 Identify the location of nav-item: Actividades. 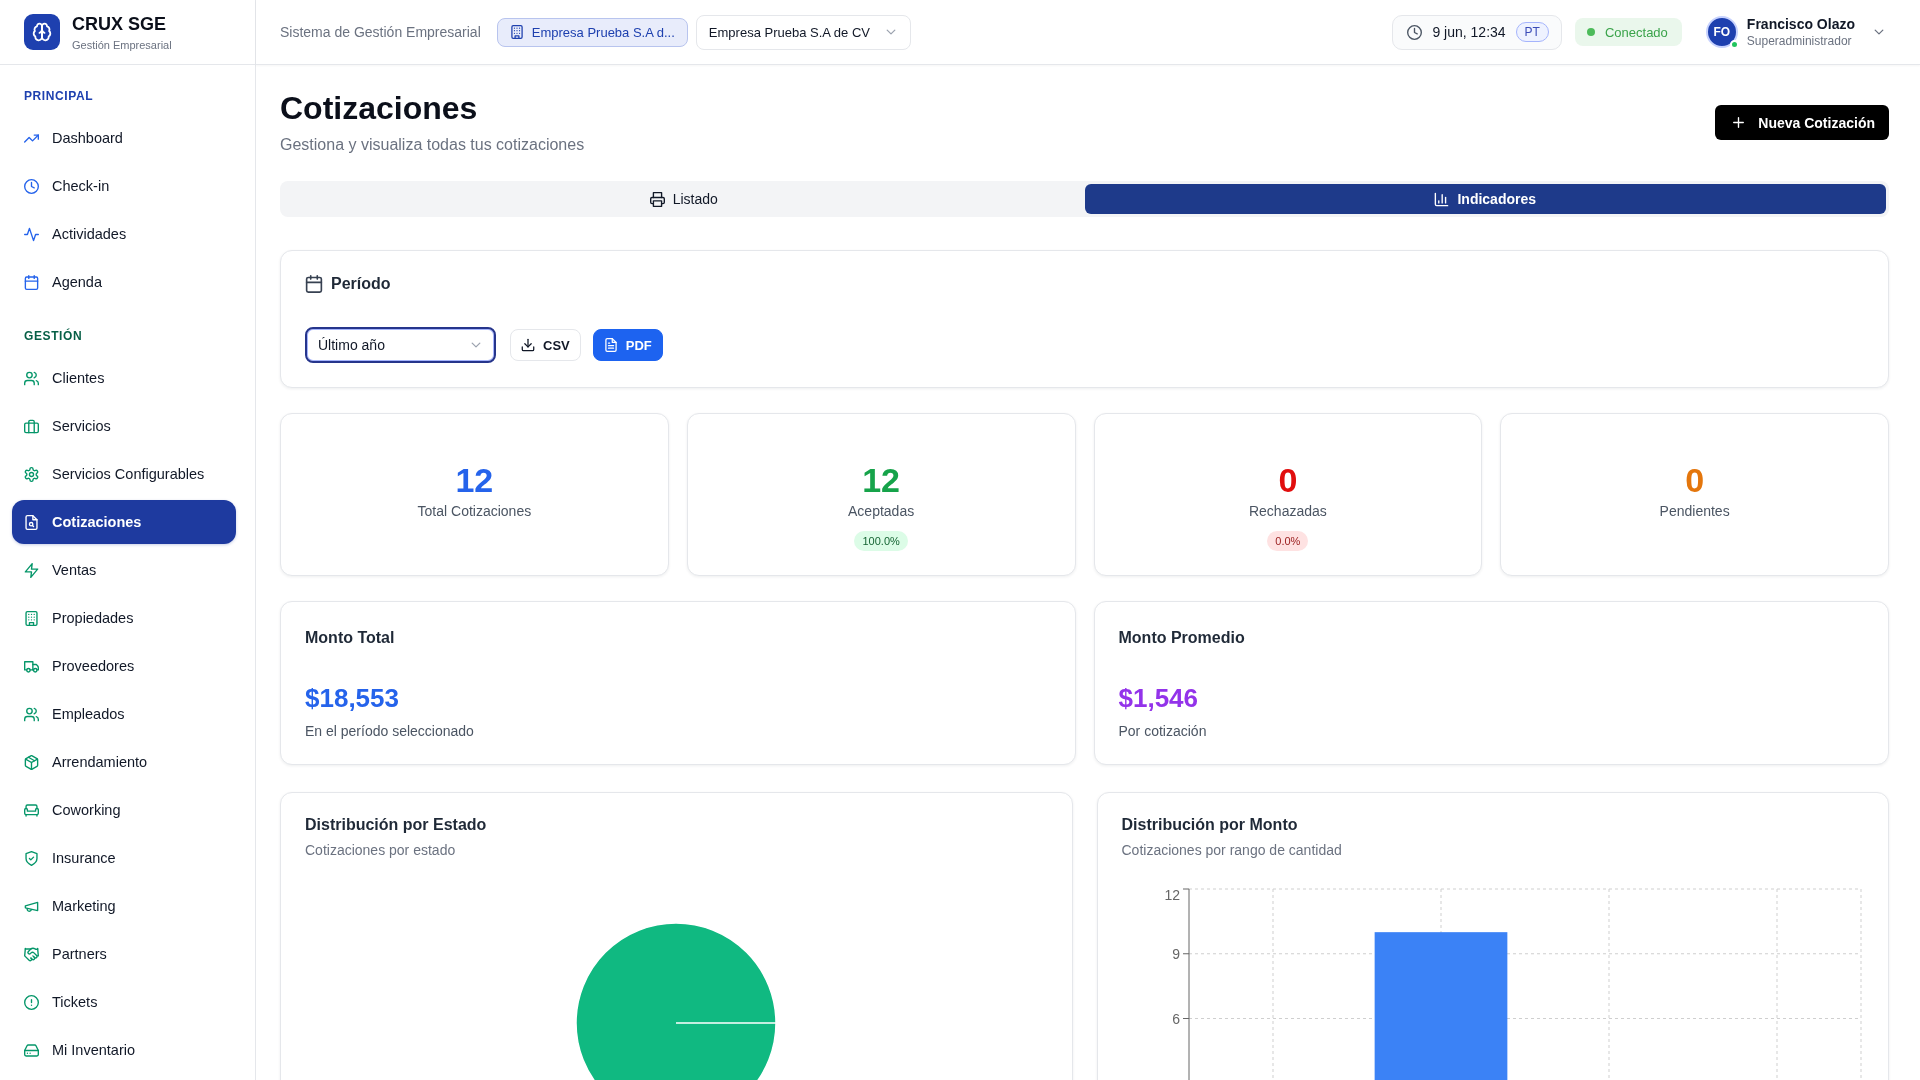
(124, 234).